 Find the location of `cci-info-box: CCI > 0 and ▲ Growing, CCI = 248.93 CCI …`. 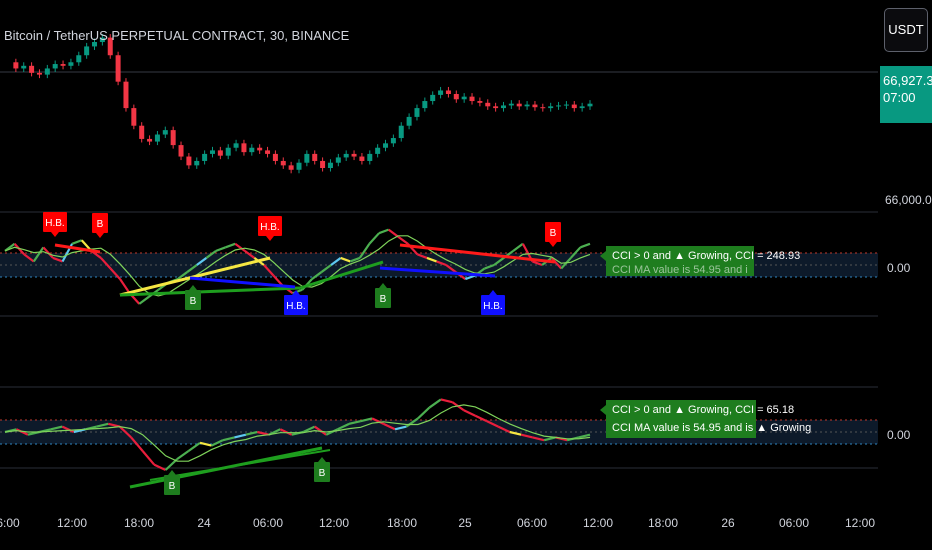

cci-info-box: CCI > 0 and ▲ Growing, CCI = 248.93 CCI … is located at coordinates (700, 261).